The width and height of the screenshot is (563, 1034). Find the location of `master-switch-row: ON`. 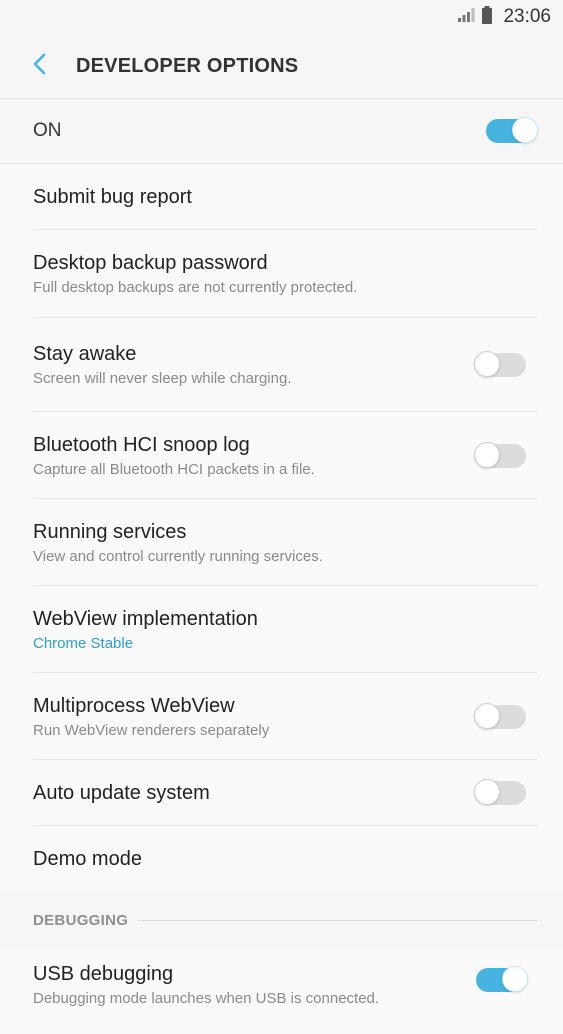

master-switch-row: ON is located at coordinates (281, 131).